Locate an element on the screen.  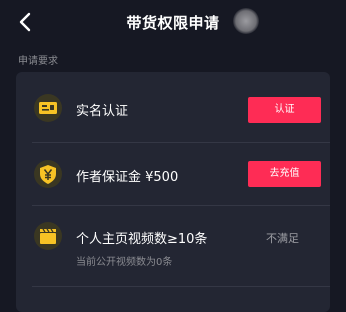
requirement-label: 个人主页视频数≥10条 is located at coordinates (142, 239).